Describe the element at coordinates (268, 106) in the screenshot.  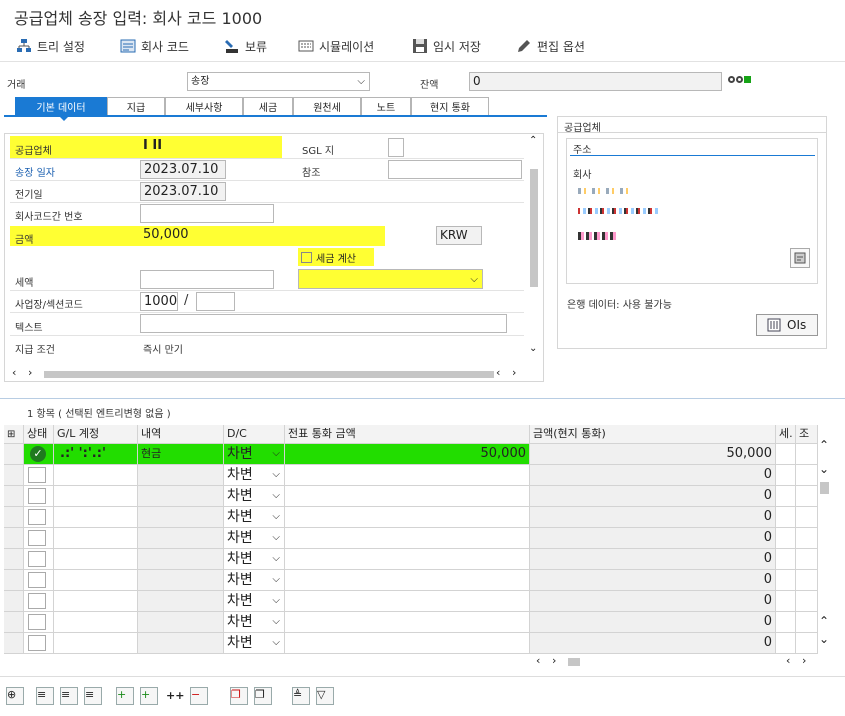
I see `tab-tax: 세금` at that location.